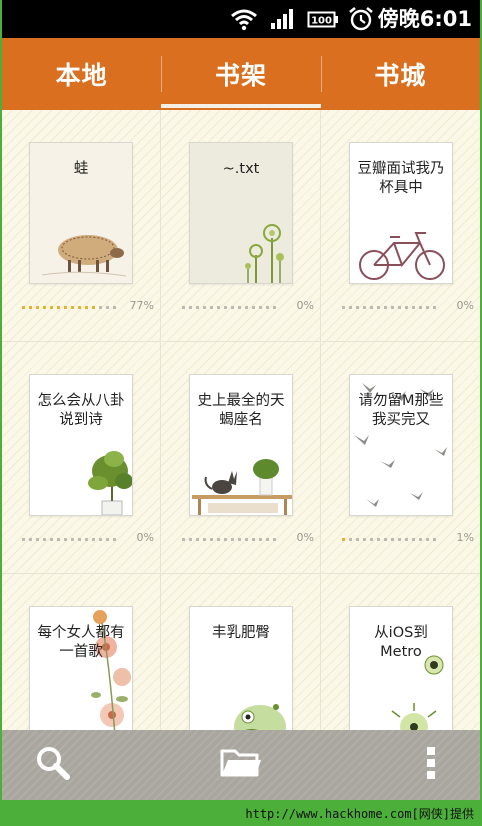 This screenshot has width=482, height=826. I want to click on battery-icon: 100, so click(323, 19).